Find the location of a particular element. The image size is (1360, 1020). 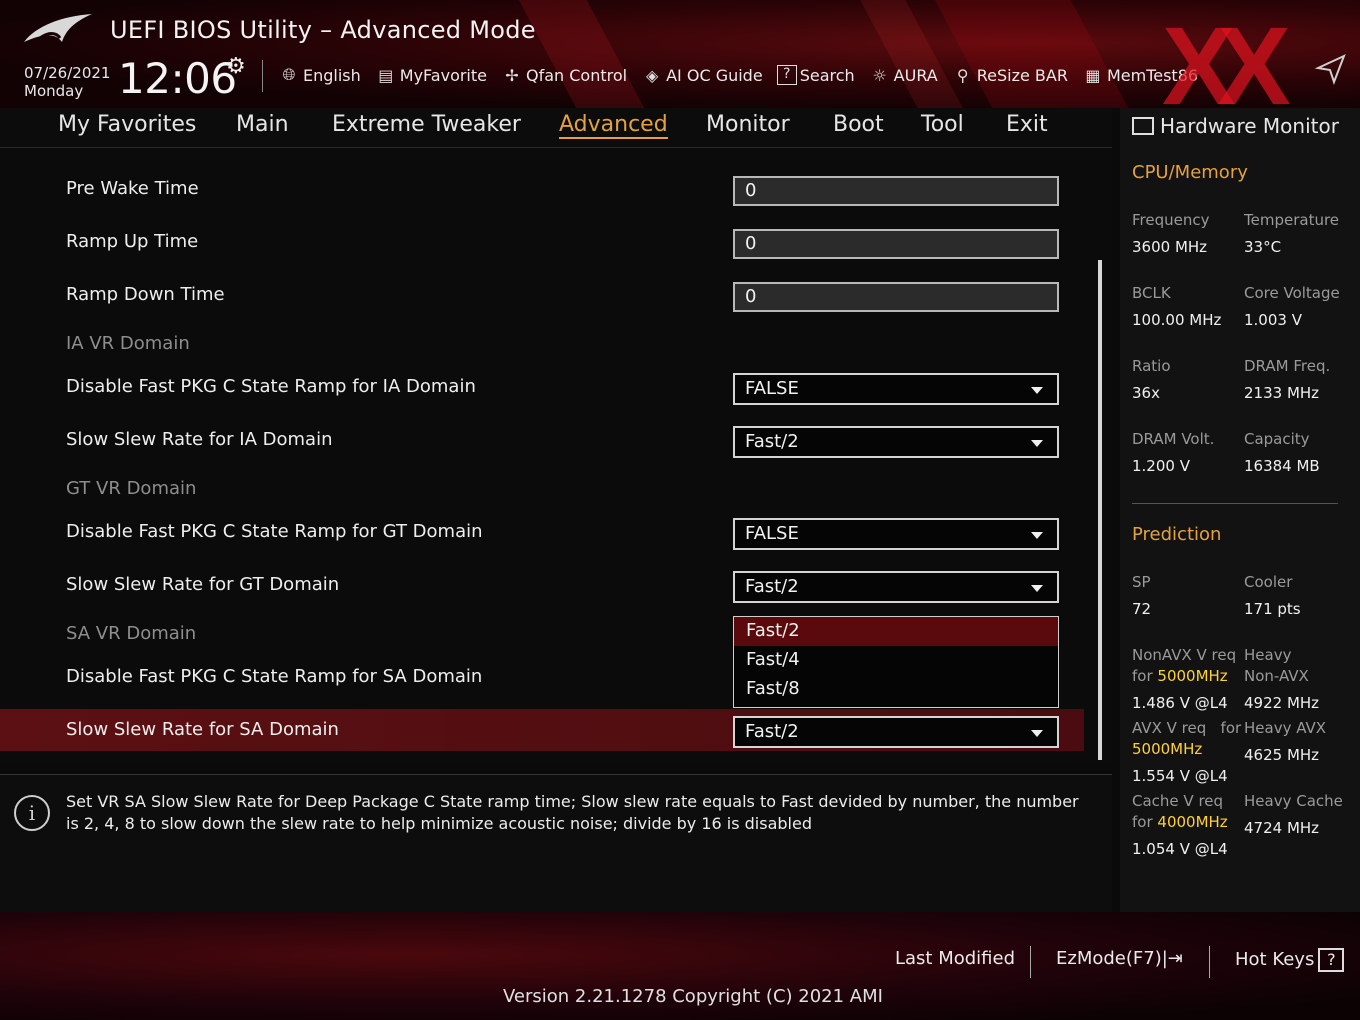

prediction-section: Prediction is located at coordinates (1177, 534).